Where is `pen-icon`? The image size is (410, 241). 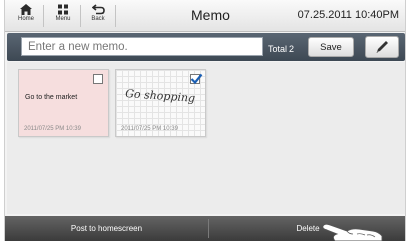
pen-icon is located at coordinates (382, 47).